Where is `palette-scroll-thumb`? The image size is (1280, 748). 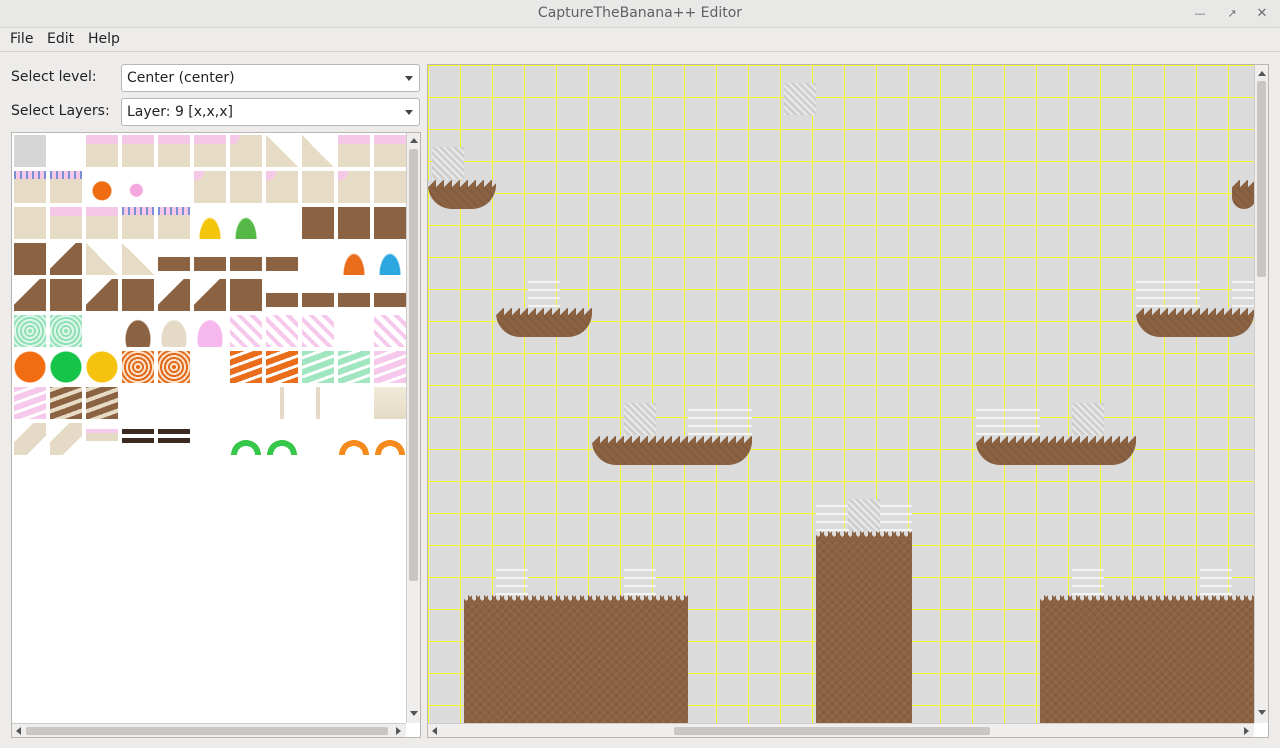 palette-scroll-thumb is located at coordinates (413, 365).